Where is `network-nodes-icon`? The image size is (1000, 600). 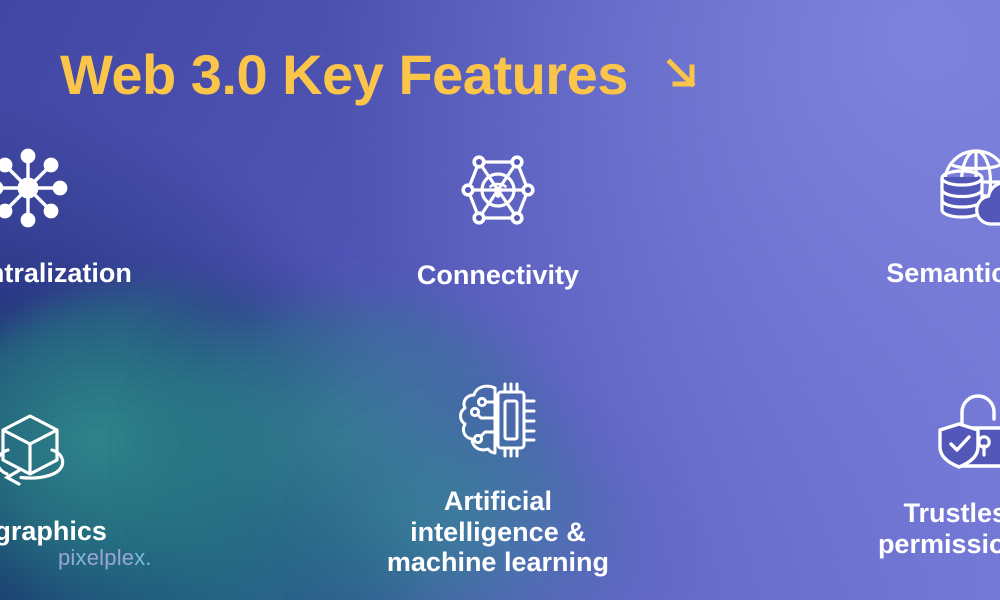 network-nodes-icon is located at coordinates (39, 188).